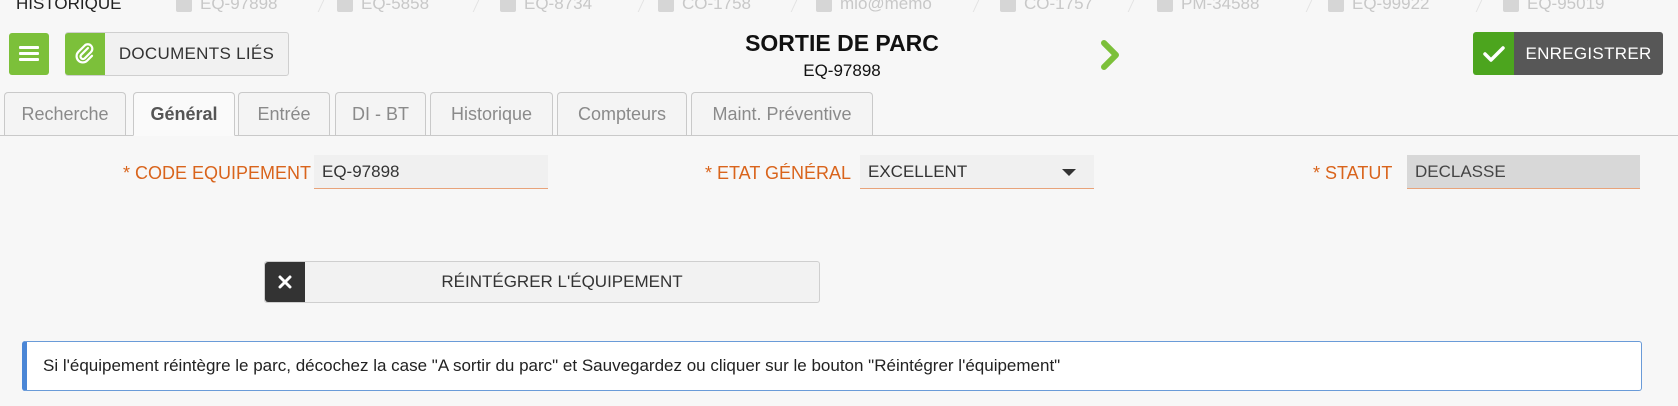 The height and width of the screenshot is (406, 1678). I want to click on tab-historique: Historique, so click(491, 113).